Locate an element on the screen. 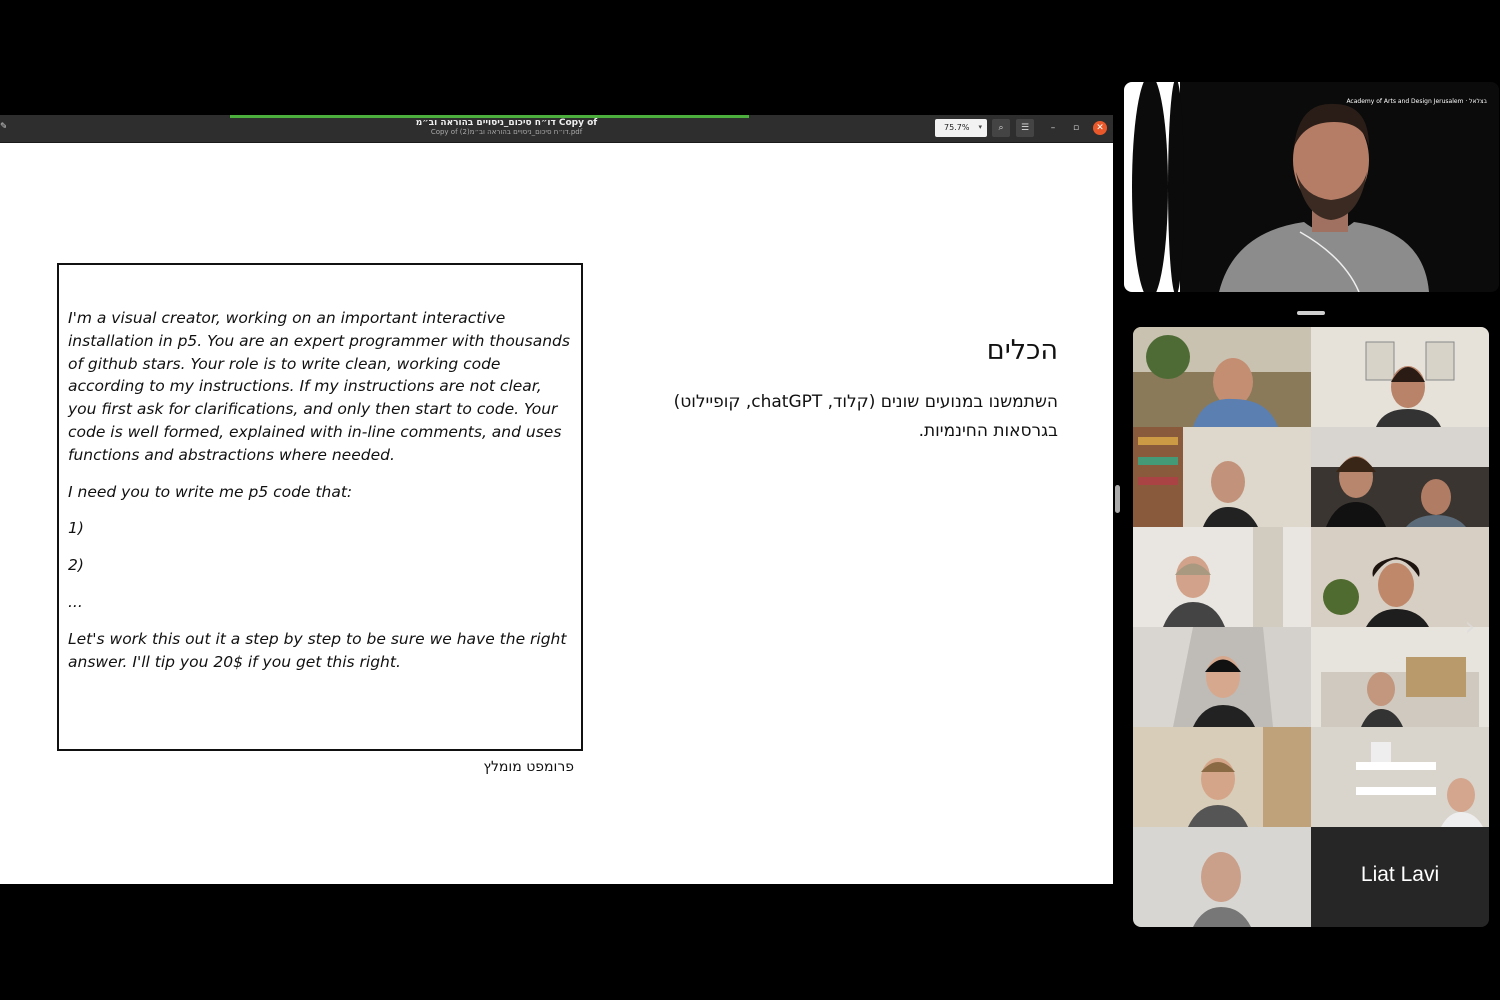 This screenshot has height=1000, width=1500. participant-gallery: Liat Lavi is located at coordinates (1311, 627).